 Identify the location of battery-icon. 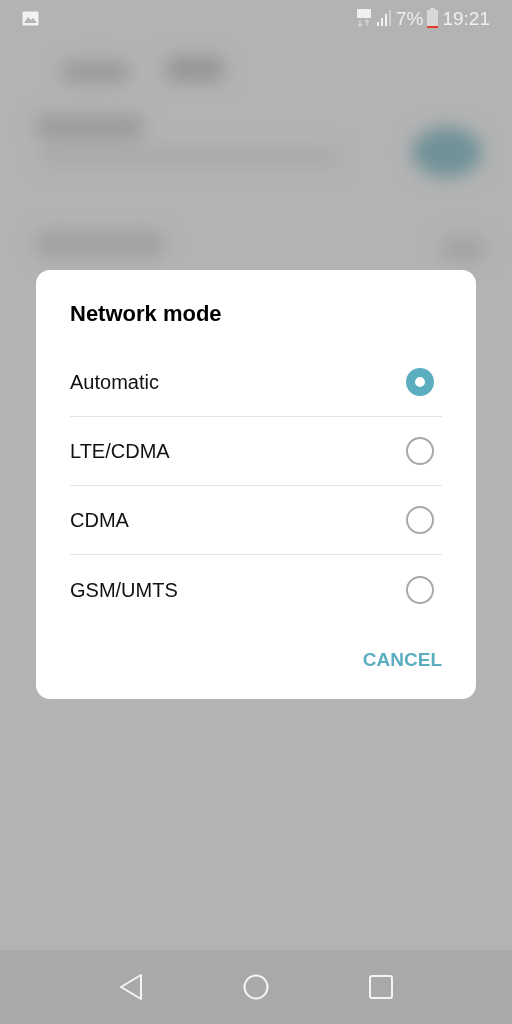
(433, 18).